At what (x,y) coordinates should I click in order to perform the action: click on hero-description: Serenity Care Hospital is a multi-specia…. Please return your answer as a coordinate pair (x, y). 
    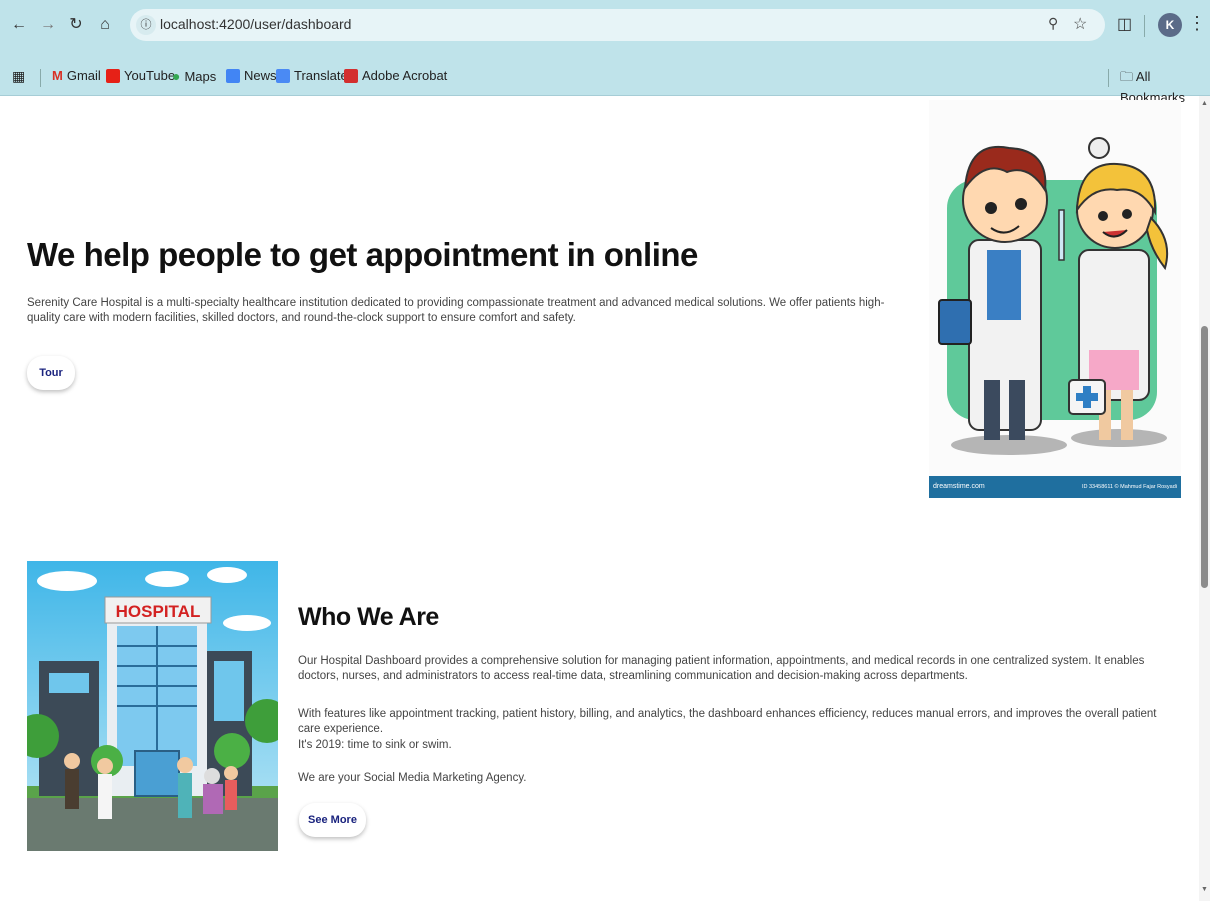
    Looking at the image, I should click on (456, 310).